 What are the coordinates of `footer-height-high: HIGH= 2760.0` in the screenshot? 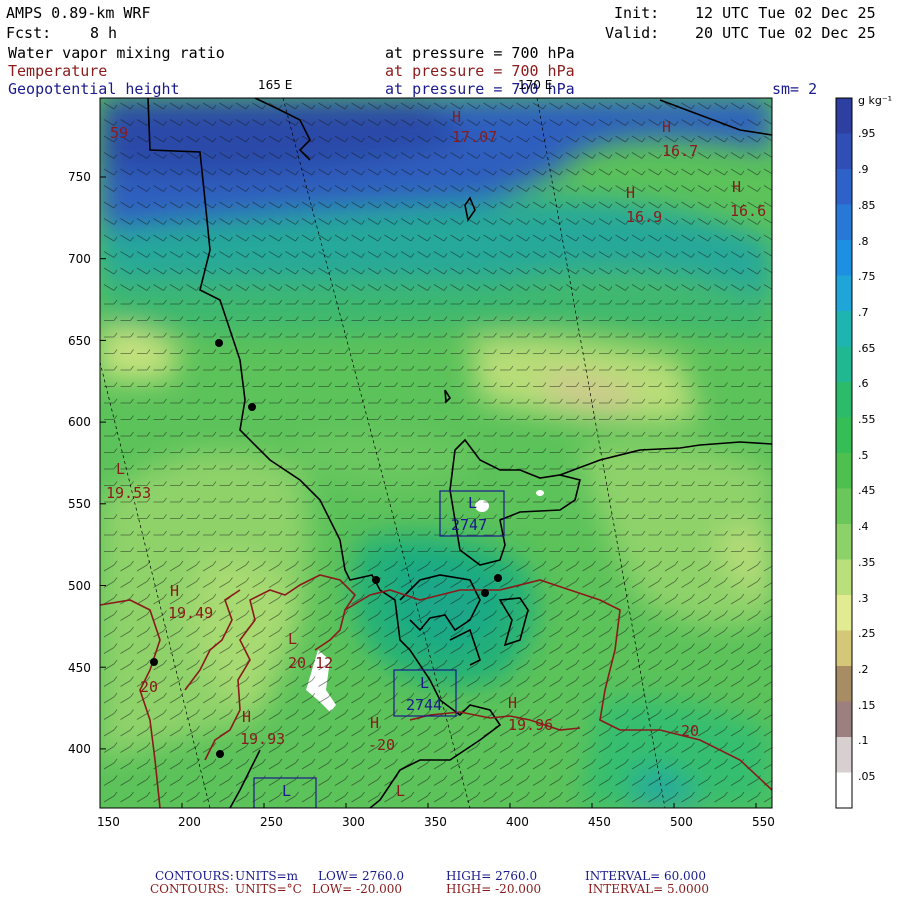 It's located at (492, 876).